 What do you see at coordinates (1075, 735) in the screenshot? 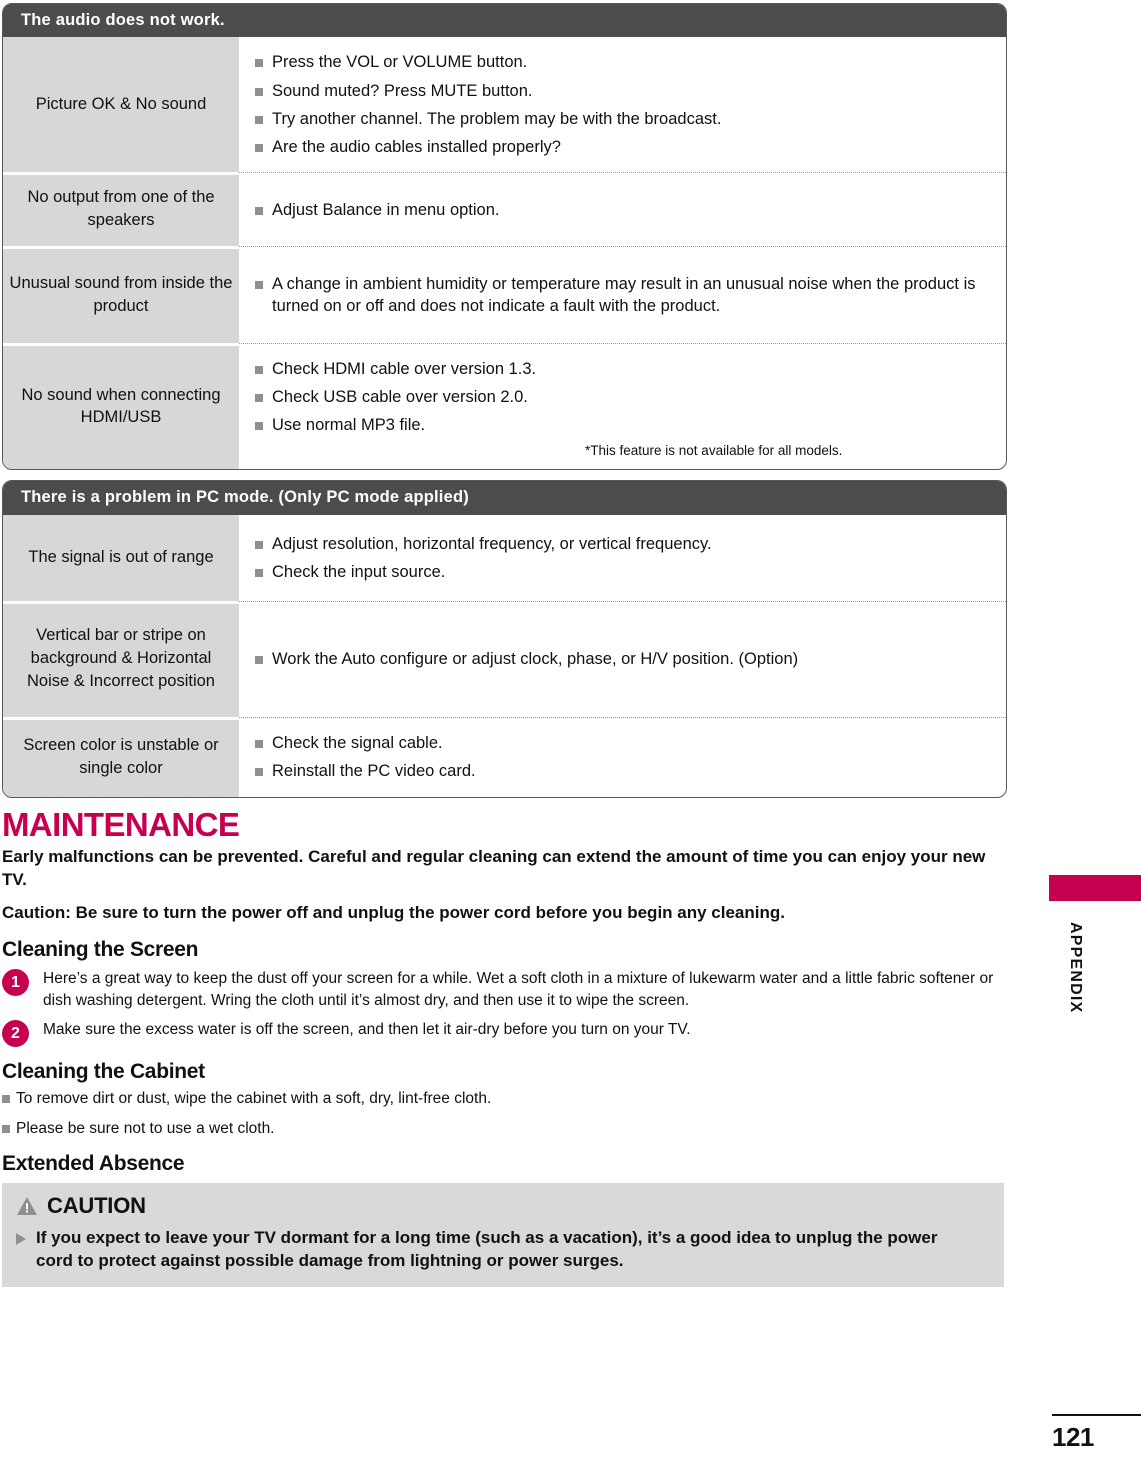
I see `page-sidebar: APPENDIX 121` at bounding box center [1075, 735].